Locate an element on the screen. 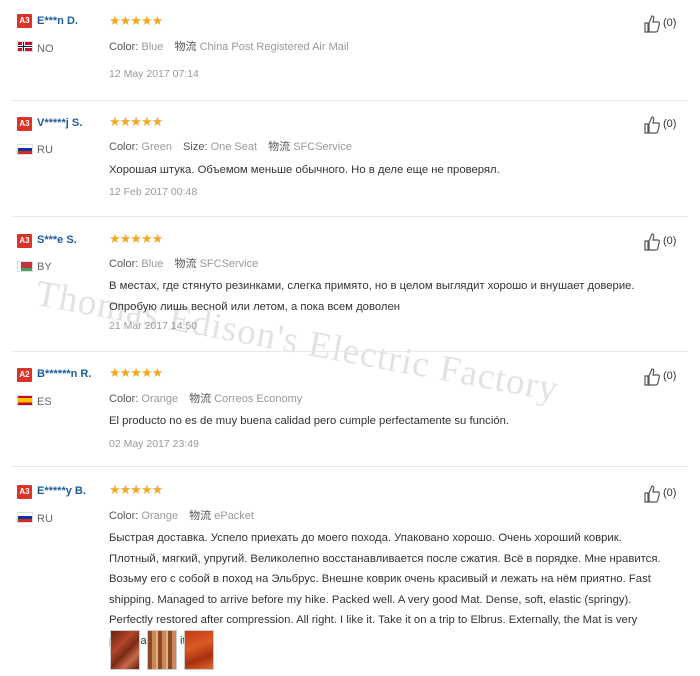 The image size is (700, 676). review-date: 12 May 2017 07:14 is located at coordinates (154, 74).